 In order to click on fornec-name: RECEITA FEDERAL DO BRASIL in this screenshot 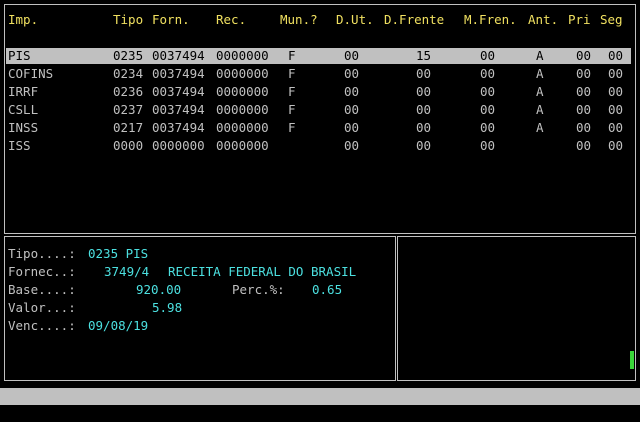, I will do `click(262, 271)`.